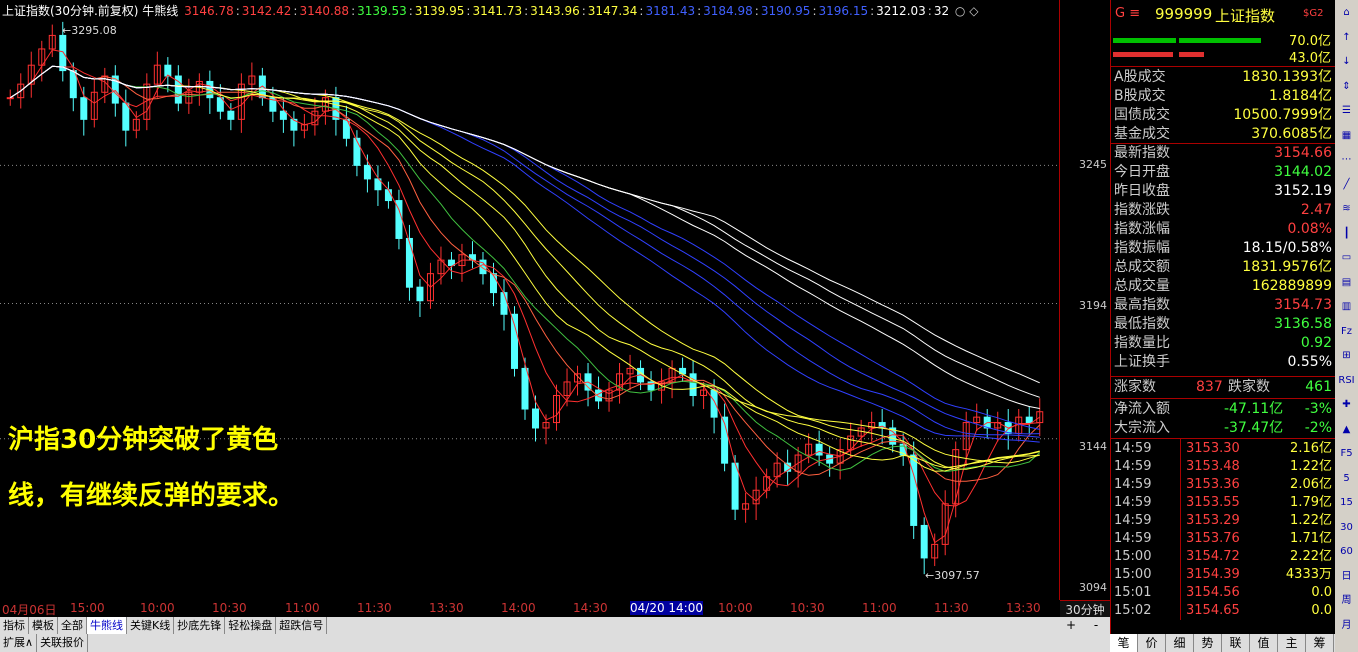 The height and width of the screenshot is (652, 1358). Describe the element at coordinates (1223, 387) in the screenshot. I see `updown-row: 涨家数 837 跌家数 461` at that location.